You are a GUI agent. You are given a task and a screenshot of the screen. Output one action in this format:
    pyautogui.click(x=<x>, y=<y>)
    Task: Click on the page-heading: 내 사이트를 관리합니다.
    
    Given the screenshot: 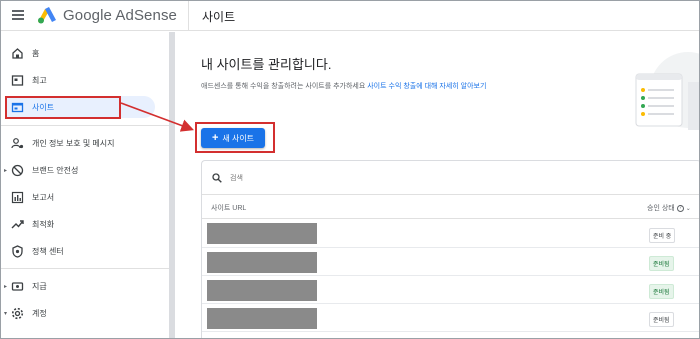 What is the action you would take?
    pyautogui.click(x=266, y=64)
    